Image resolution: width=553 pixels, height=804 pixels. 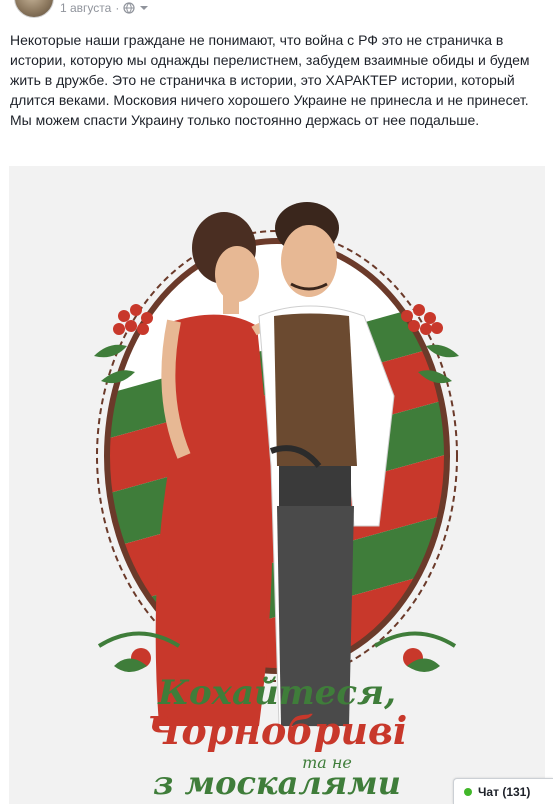 What do you see at coordinates (277, 730) in the screenshot?
I see `slogan-line2: Чорнобриві` at bounding box center [277, 730].